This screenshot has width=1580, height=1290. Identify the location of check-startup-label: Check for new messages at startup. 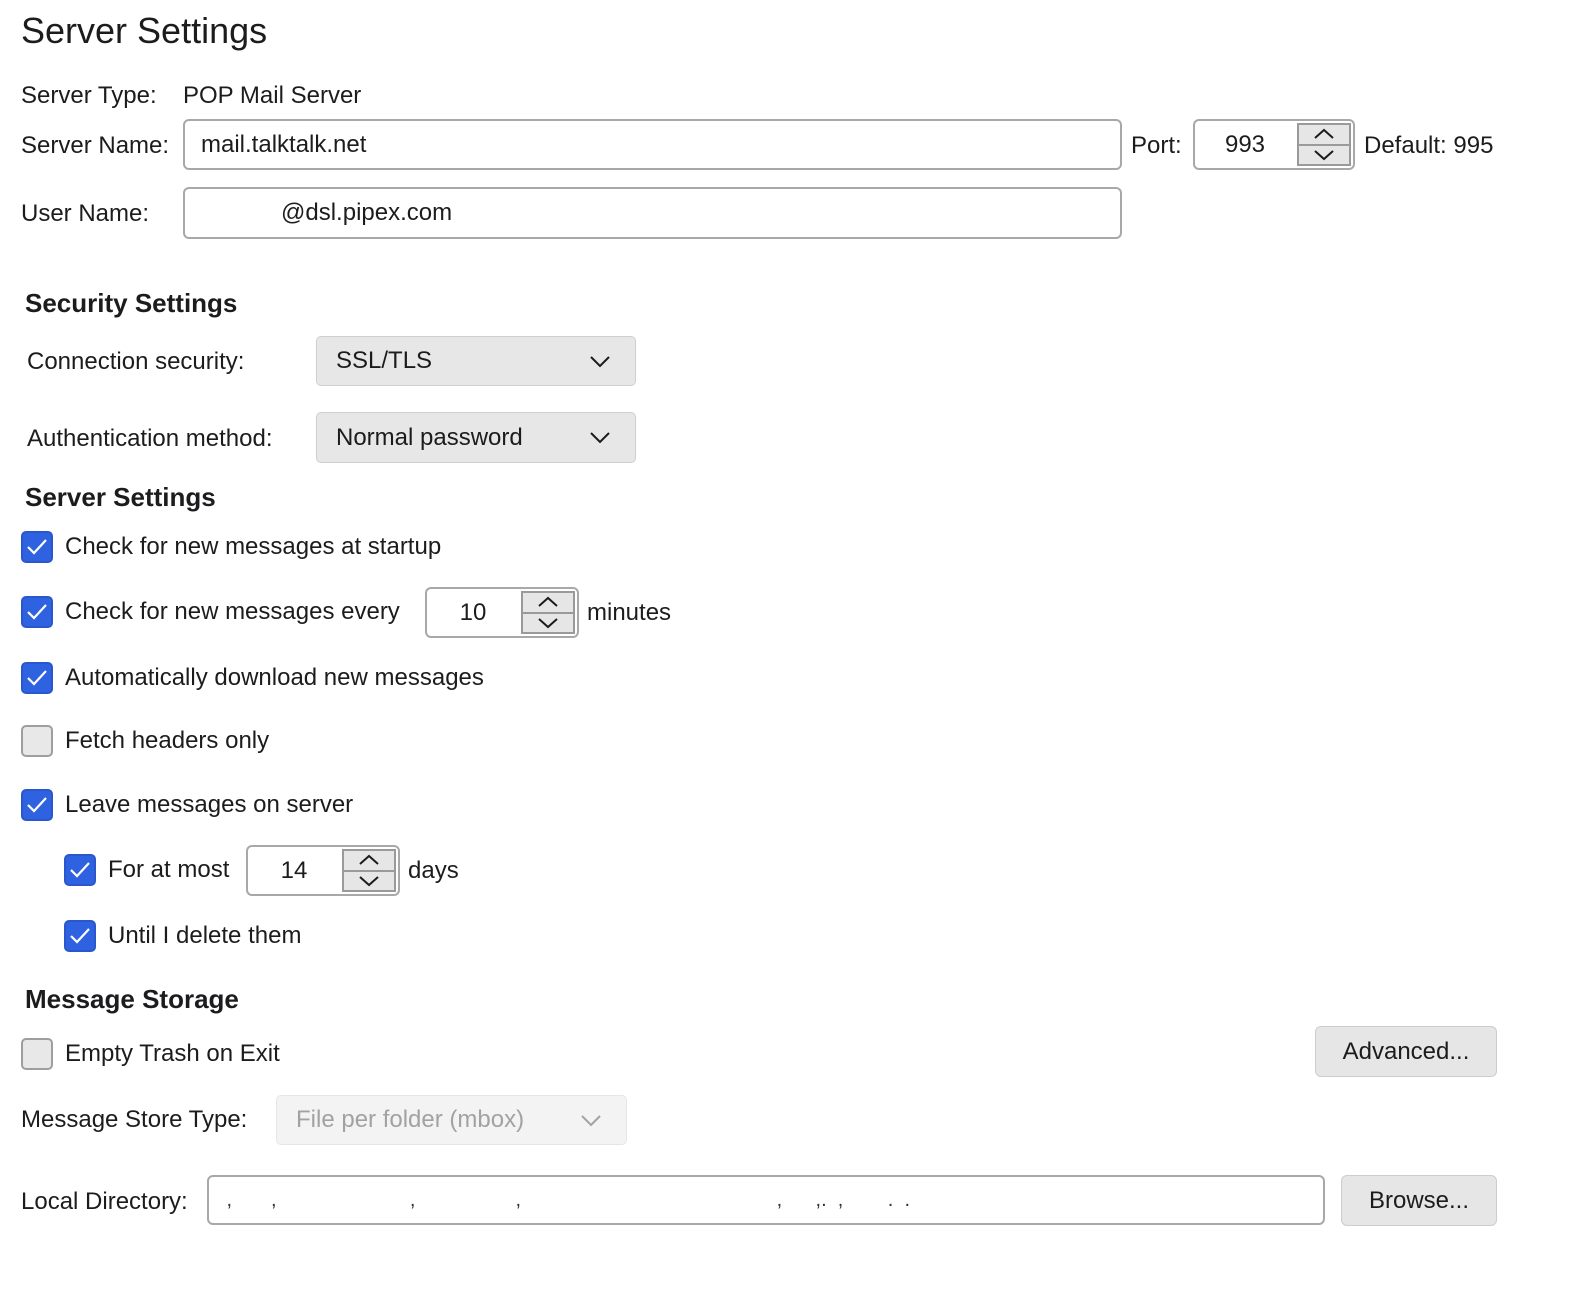
(253, 546).